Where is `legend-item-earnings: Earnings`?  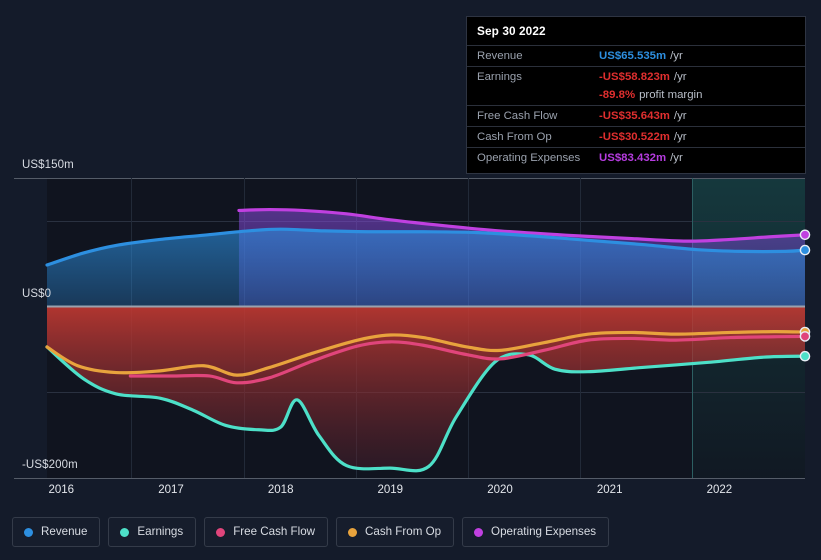
legend-item-earnings: Earnings is located at coordinates (152, 532).